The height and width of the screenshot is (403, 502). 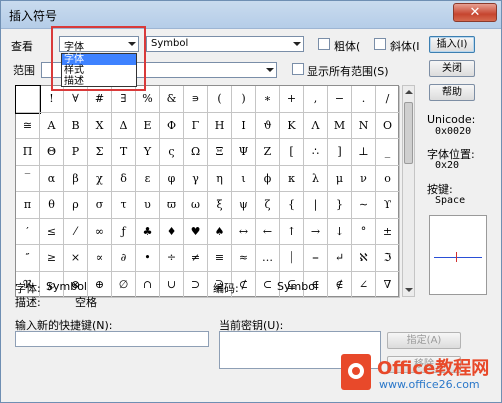 What do you see at coordinates (388, 152) in the screenshot?
I see `symbol-cell: _` at bounding box center [388, 152].